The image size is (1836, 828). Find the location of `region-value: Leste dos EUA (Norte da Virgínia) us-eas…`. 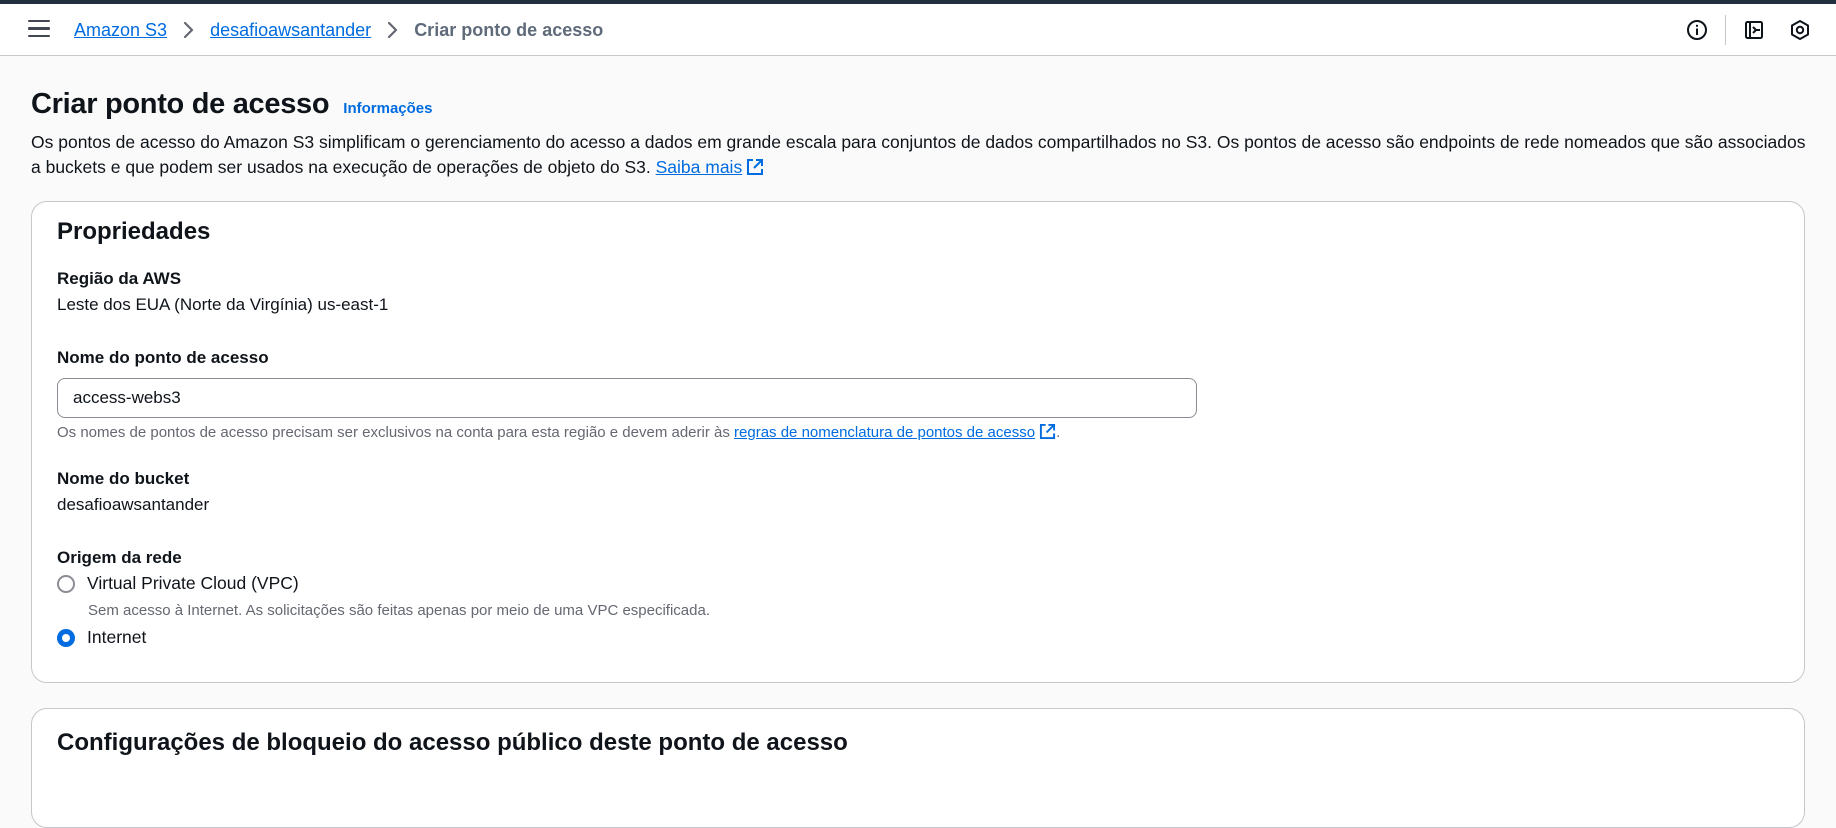

region-value: Leste dos EUA (Norte da Virgínia) us-eas… is located at coordinates (223, 304).